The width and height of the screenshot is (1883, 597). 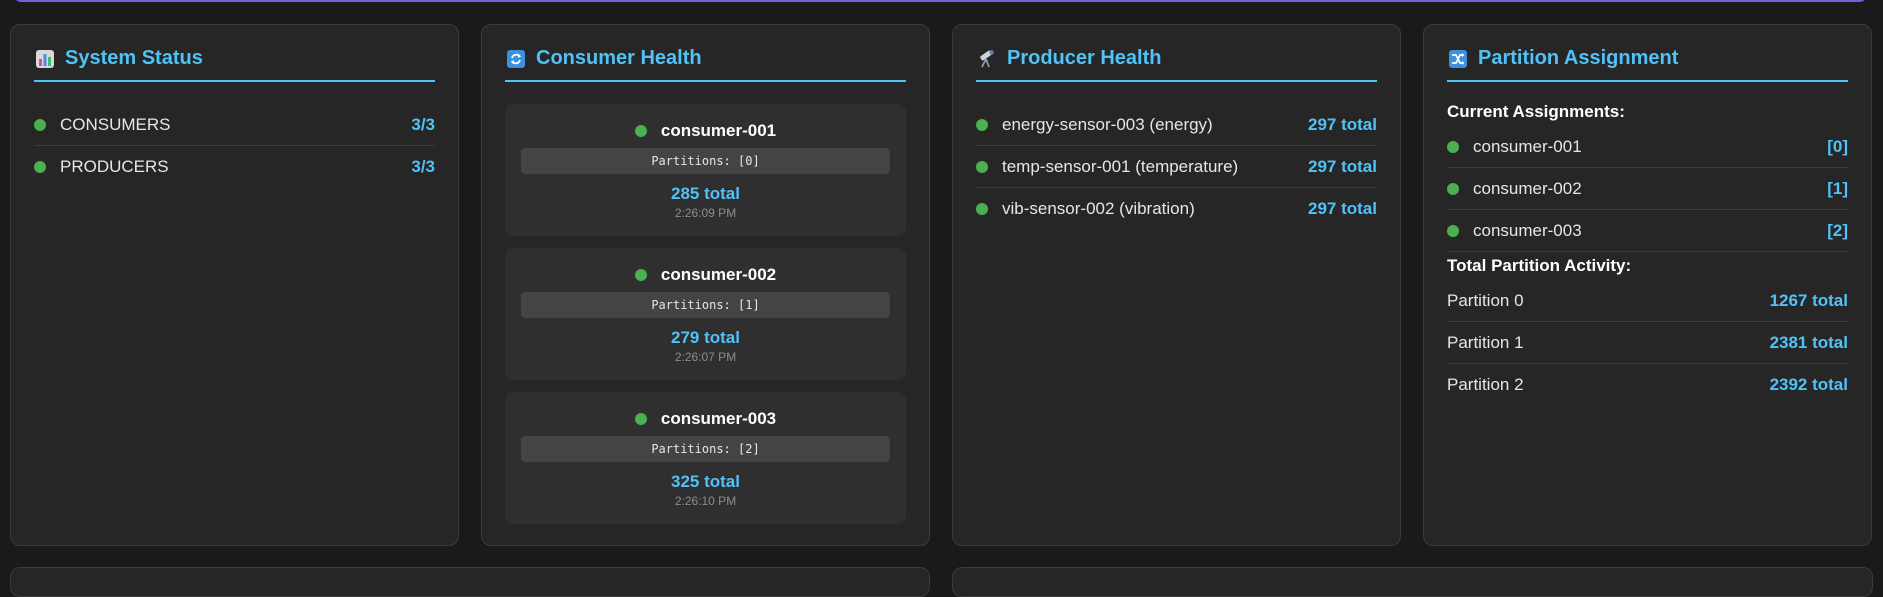 What do you see at coordinates (234, 125) in the screenshot?
I see `status-row-consumers: CONSUMERS 3/3` at bounding box center [234, 125].